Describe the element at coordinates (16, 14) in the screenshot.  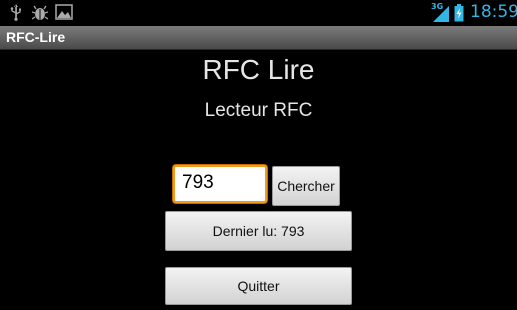
I see `usb-icon` at that location.